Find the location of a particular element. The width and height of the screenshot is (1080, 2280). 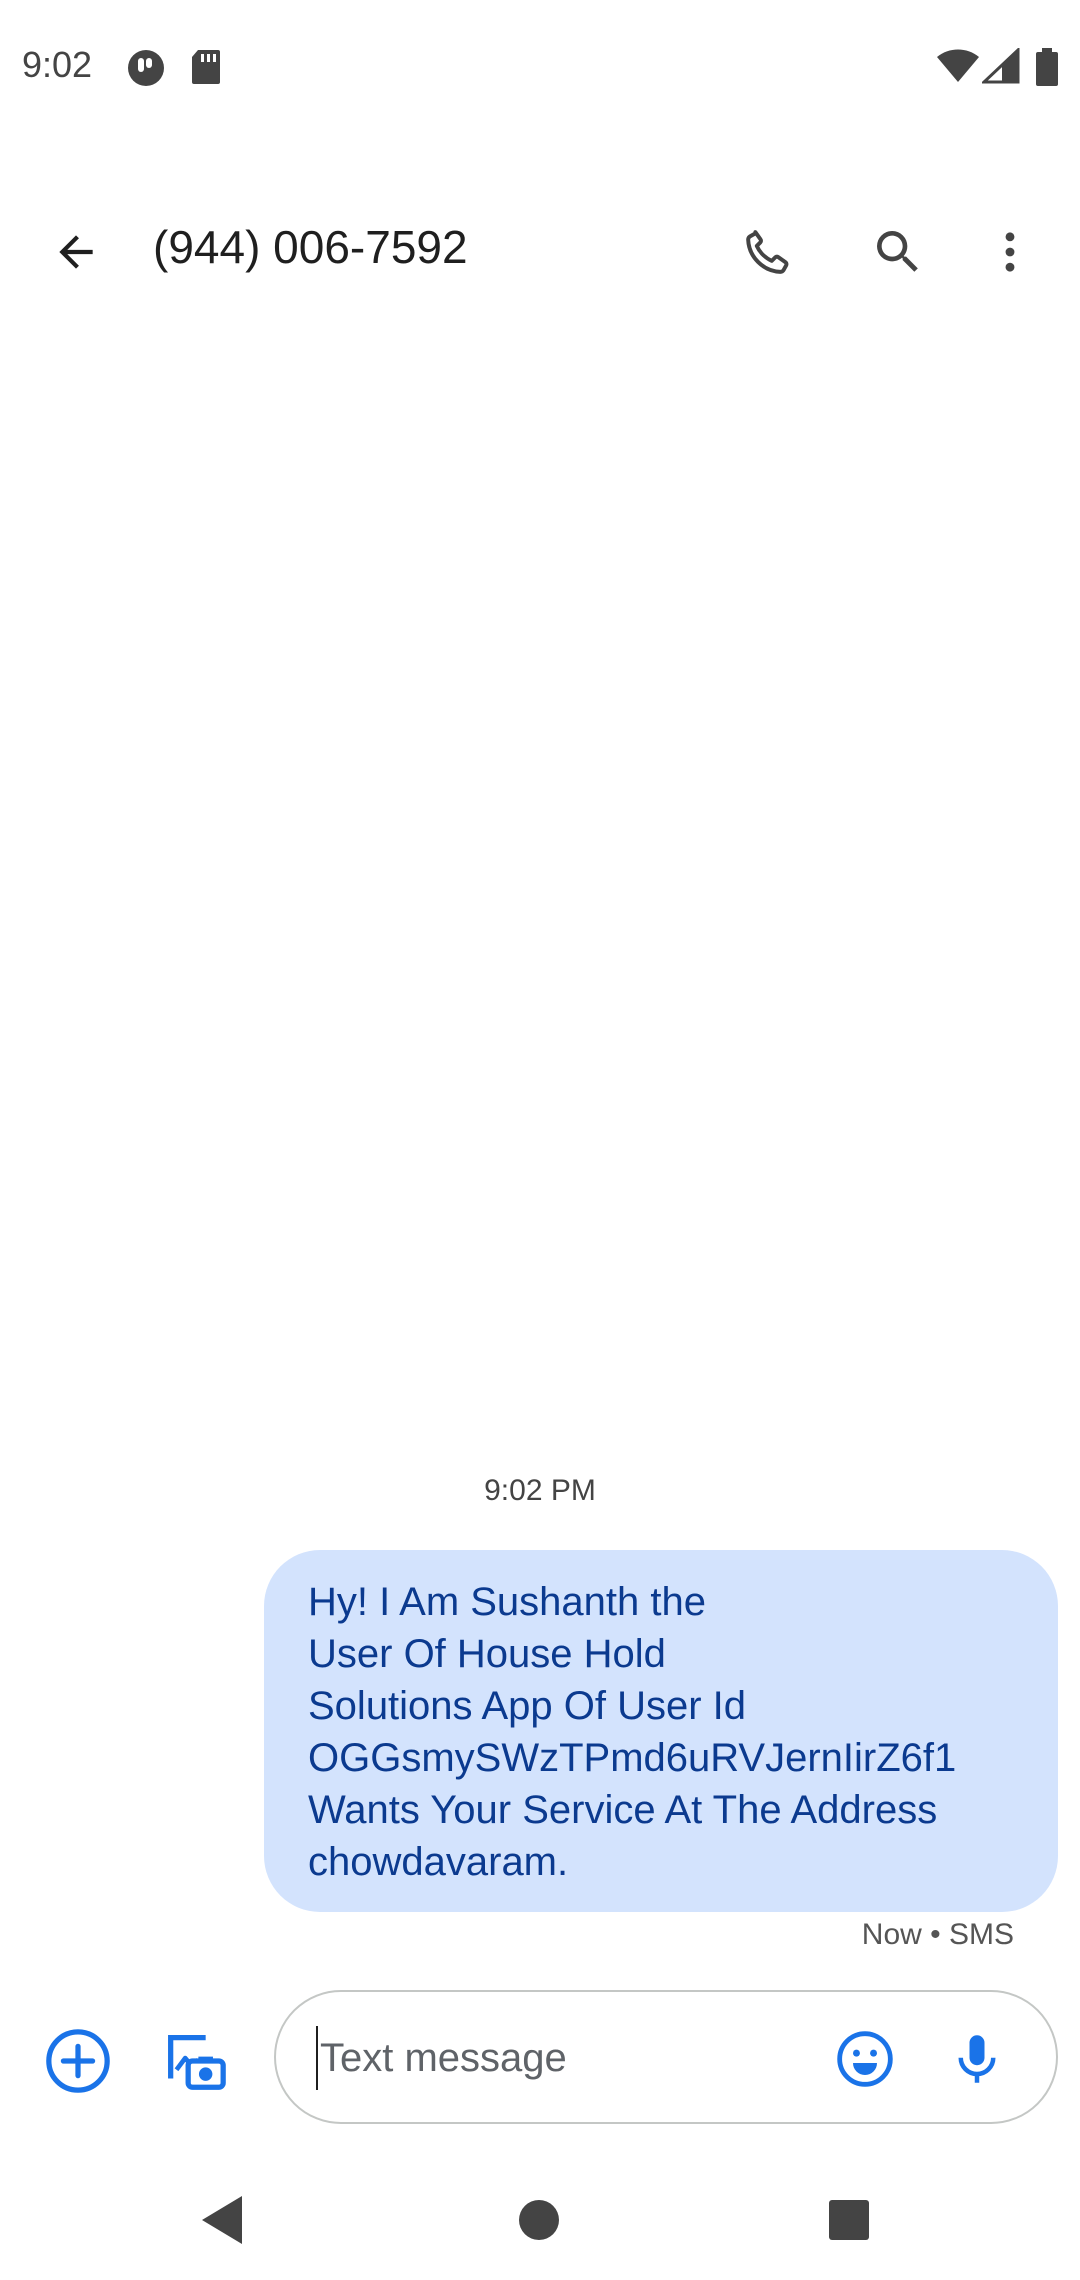

emoji-icon is located at coordinates (865, 2059).